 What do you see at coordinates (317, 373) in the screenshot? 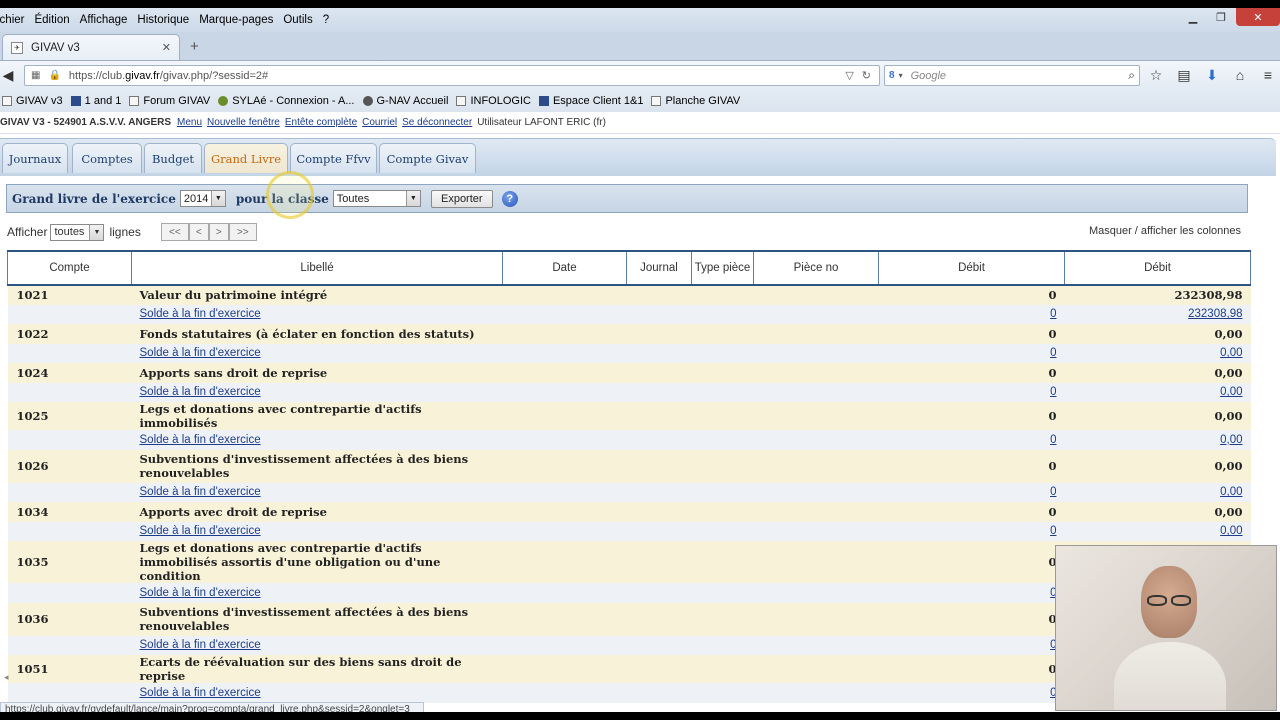
I see `account-label: Apports sans droit de reprise` at bounding box center [317, 373].